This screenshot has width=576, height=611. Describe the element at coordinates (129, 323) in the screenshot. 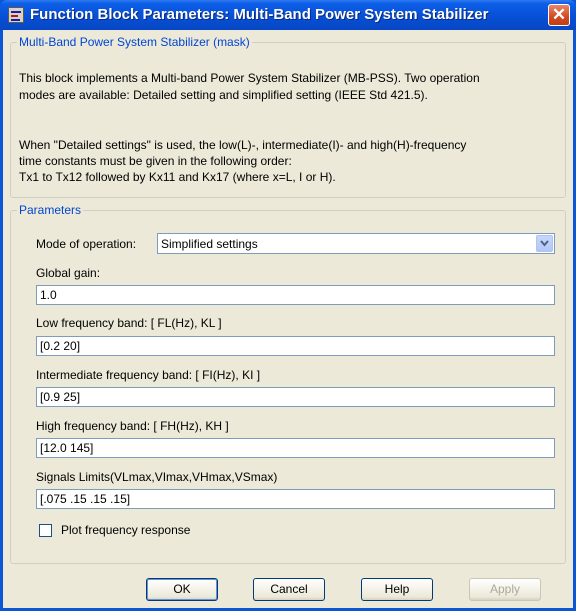

I see `low-frequency-band-label: Low frequency band: [ FL(Hz), KL ]` at that location.